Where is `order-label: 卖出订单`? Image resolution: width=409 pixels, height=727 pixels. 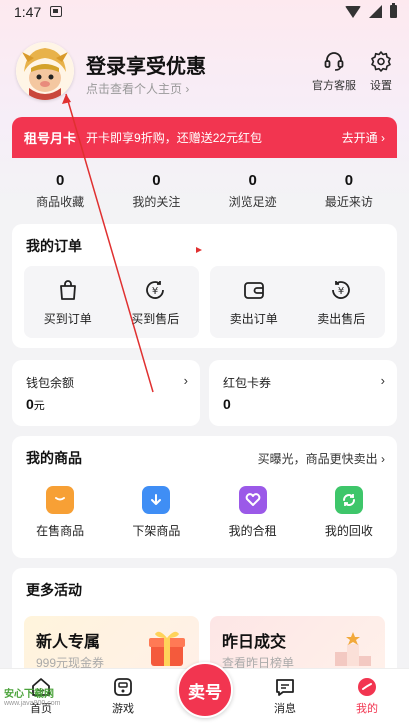 order-label: 卖出订单 is located at coordinates (253, 318).